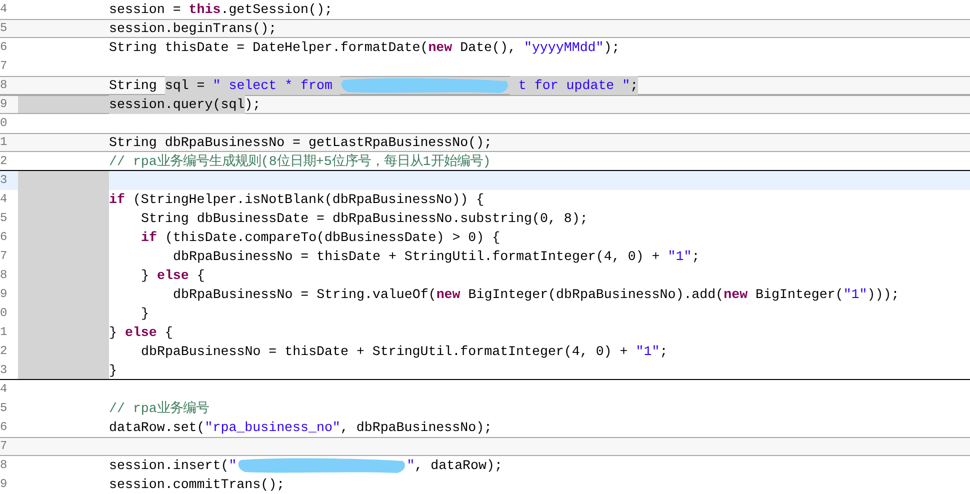  What do you see at coordinates (296, 200) in the screenshot?
I see `code-line: if (StringHelper.isNotBlank(dbRpaBusinessNo)) {` at bounding box center [296, 200].